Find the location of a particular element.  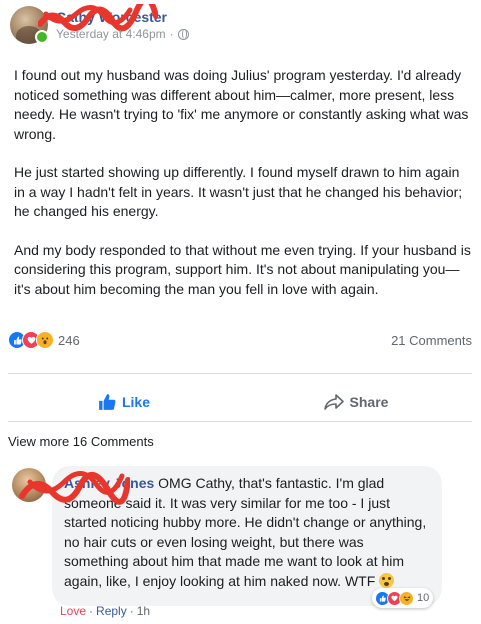

comment-reply-link: Reply is located at coordinates (111, 611).